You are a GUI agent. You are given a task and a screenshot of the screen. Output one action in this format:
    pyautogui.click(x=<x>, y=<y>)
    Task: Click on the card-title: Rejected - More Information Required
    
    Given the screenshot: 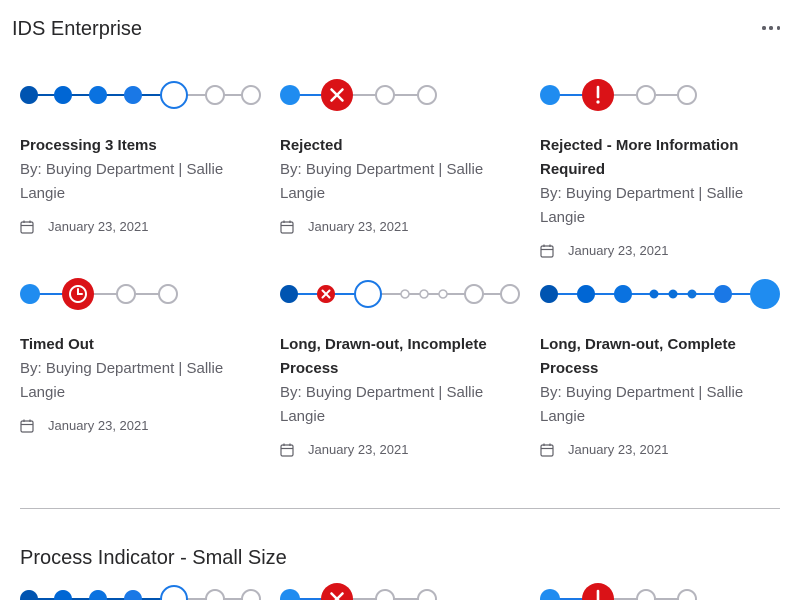 What is the action you would take?
    pyautogui.click(x=639, y=157)
    